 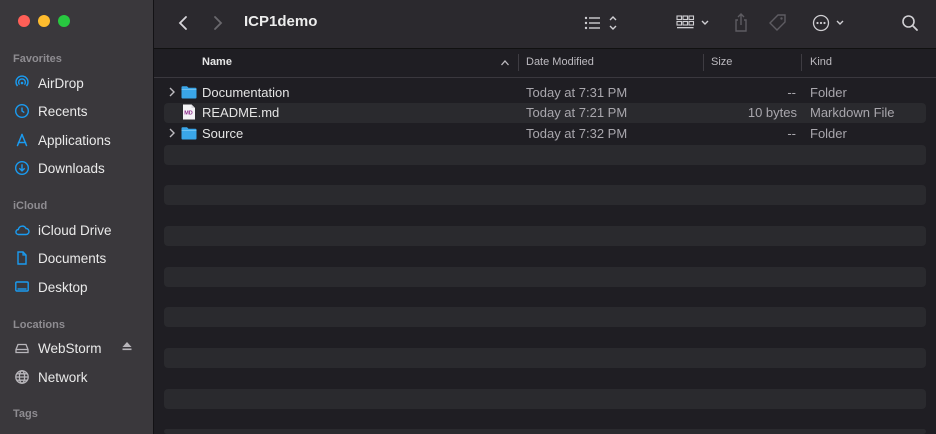 What do you see at coordinates (63, 377) in the screenshot?
I see `sidebar-item-label: Network` at bounding box center [63, 377].